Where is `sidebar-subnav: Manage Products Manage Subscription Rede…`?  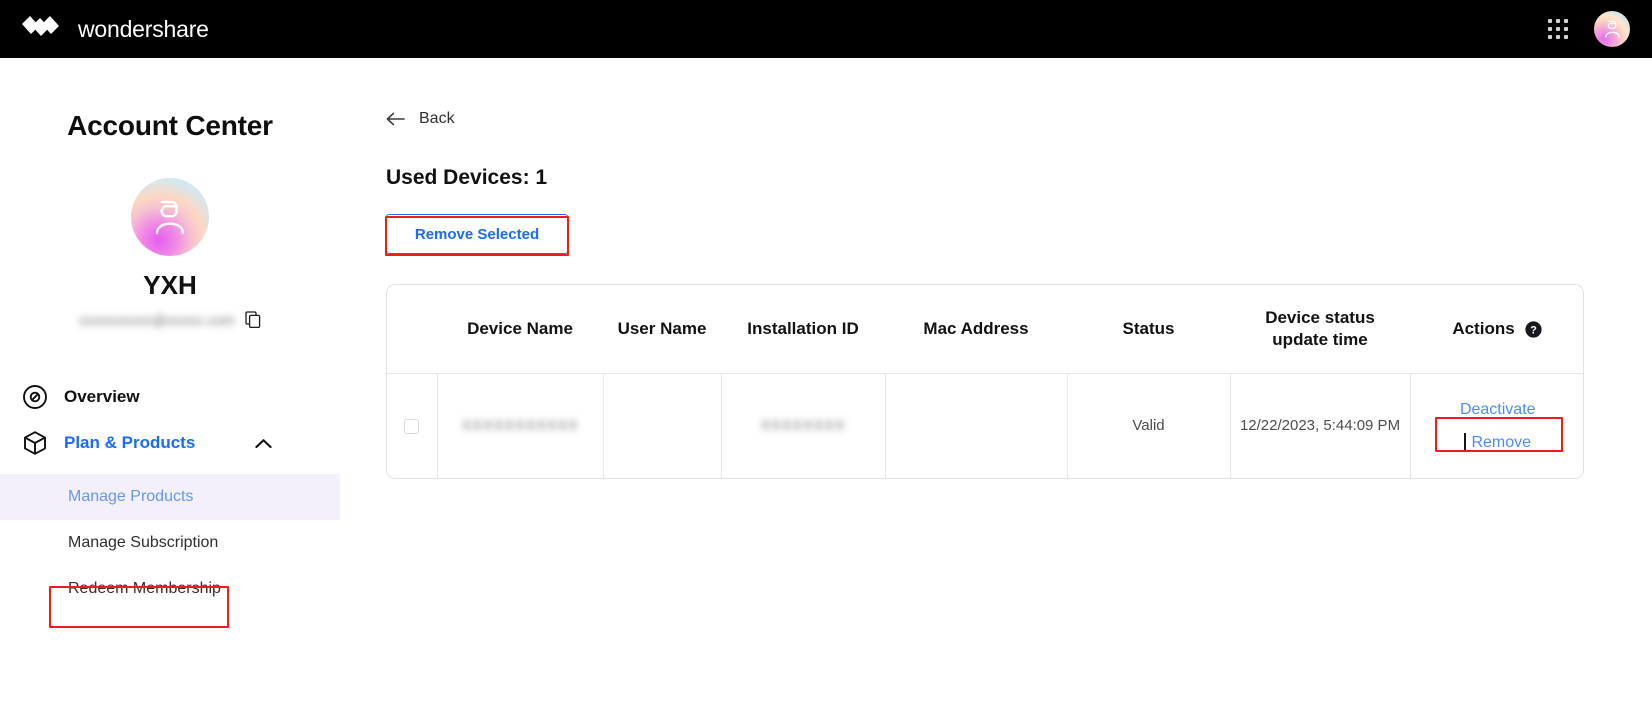 sidebar-subnav: Manage Products Manage Subscription Rede… is located at coordinates (170, 543).